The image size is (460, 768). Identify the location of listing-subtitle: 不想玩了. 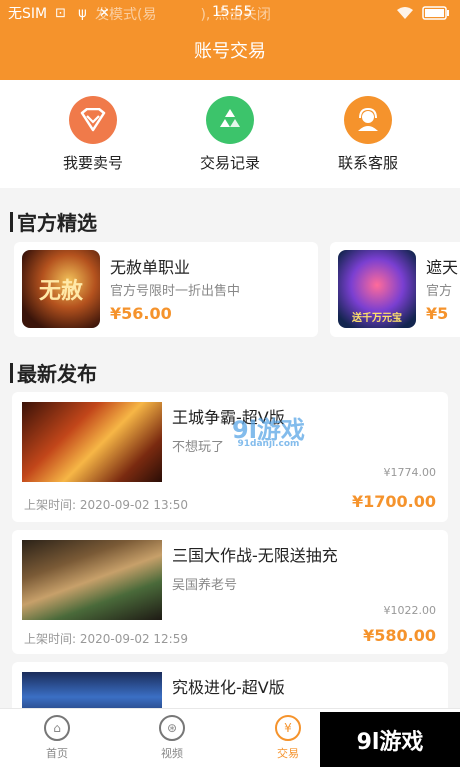
(198, 447).